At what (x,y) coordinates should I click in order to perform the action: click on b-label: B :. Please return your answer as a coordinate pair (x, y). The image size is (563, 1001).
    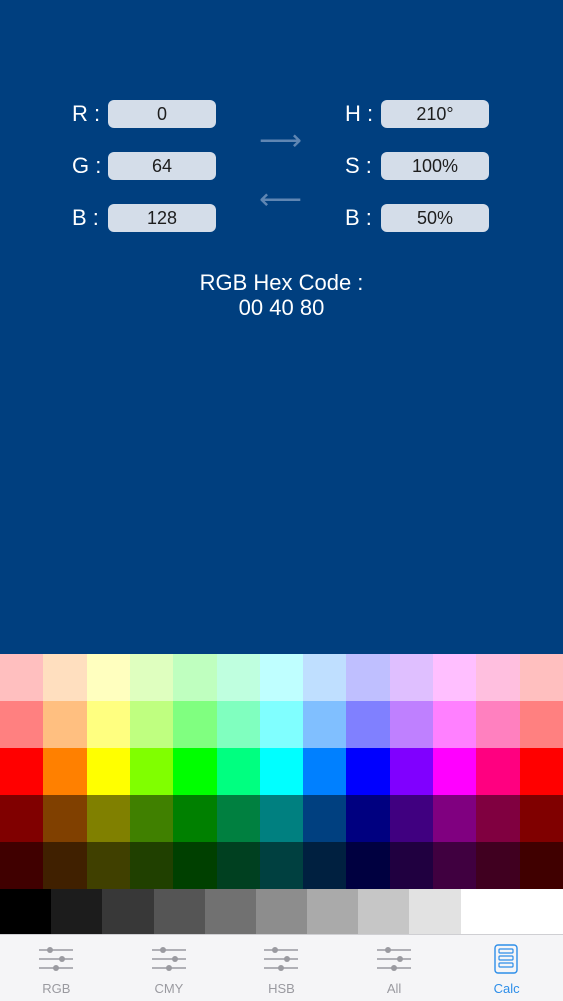
    Looking at the image, I should click on (85, 217).